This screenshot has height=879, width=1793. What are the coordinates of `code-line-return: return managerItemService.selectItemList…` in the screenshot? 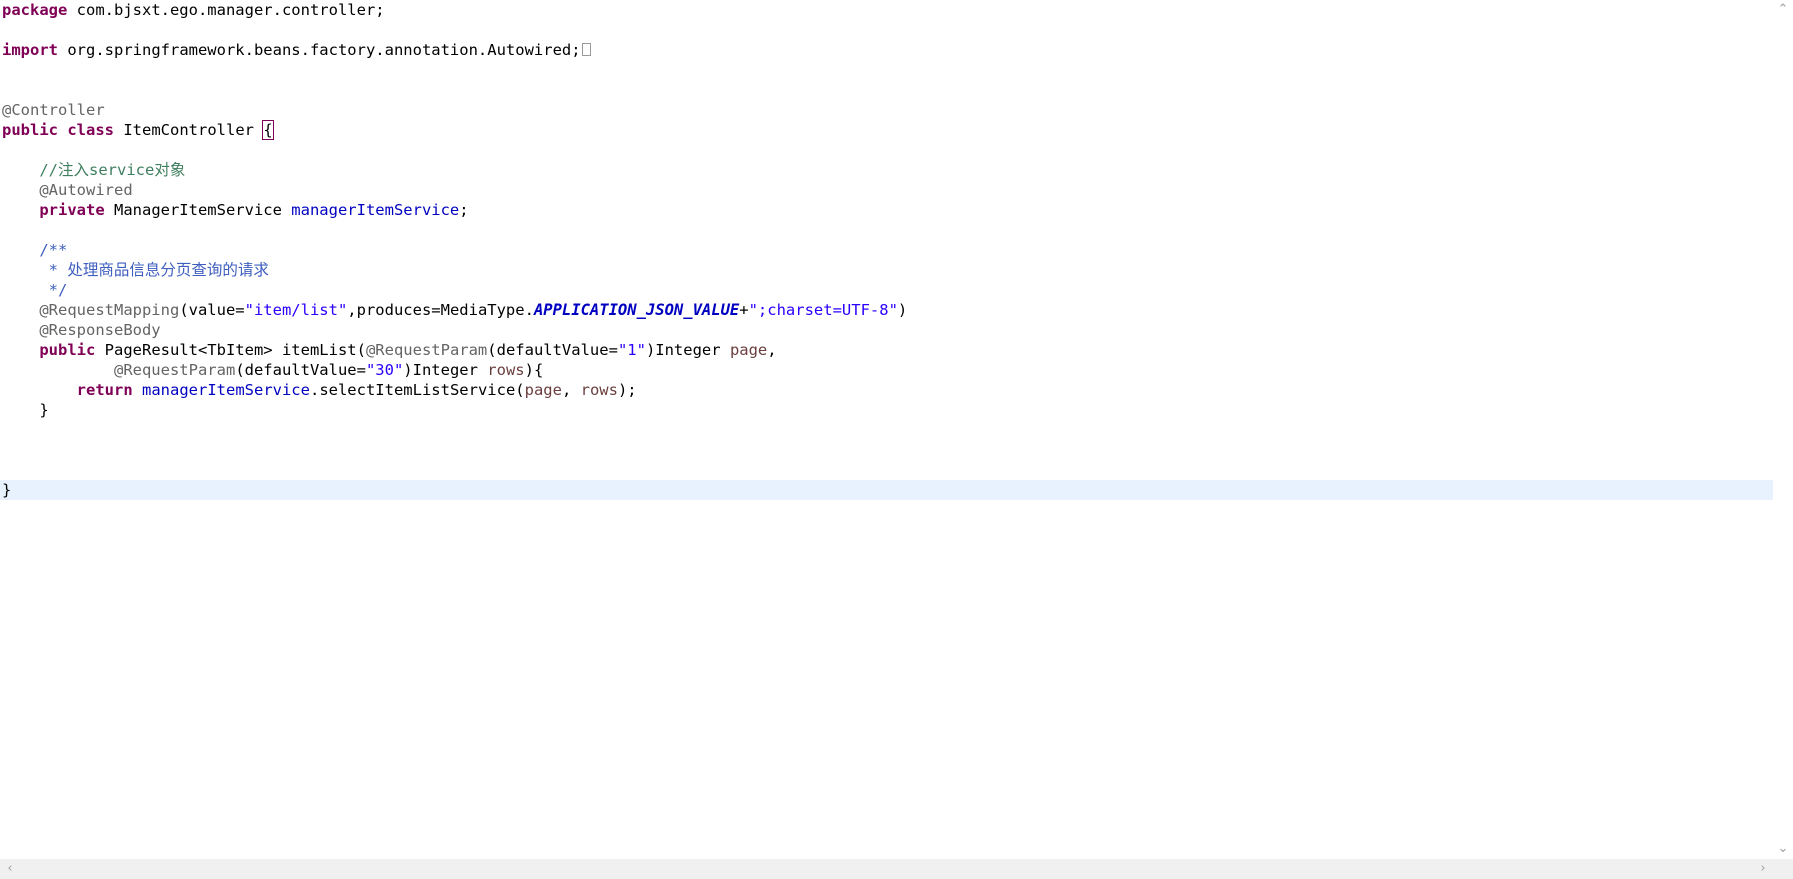 It's located at (319, 390).